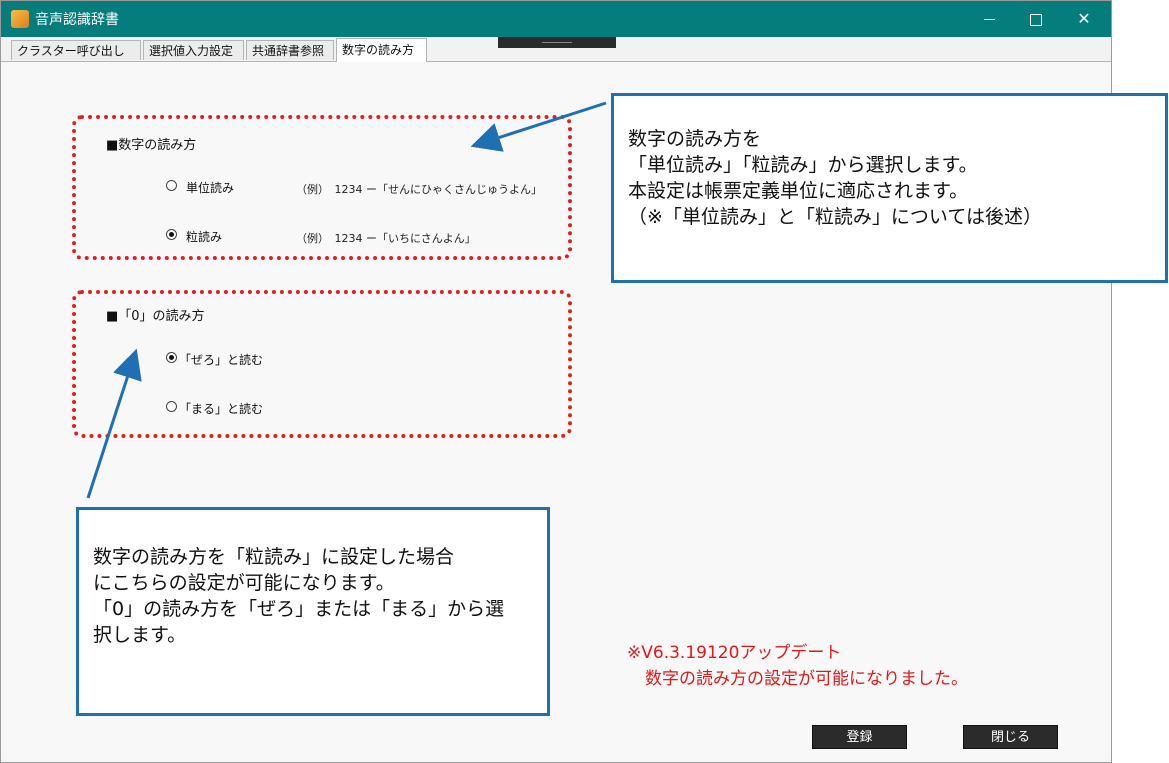  What do you see at coordinates (695, 139) in the screenshot?
I see `callout-line: 数字の読み方を` at bounding box center [695, 139].